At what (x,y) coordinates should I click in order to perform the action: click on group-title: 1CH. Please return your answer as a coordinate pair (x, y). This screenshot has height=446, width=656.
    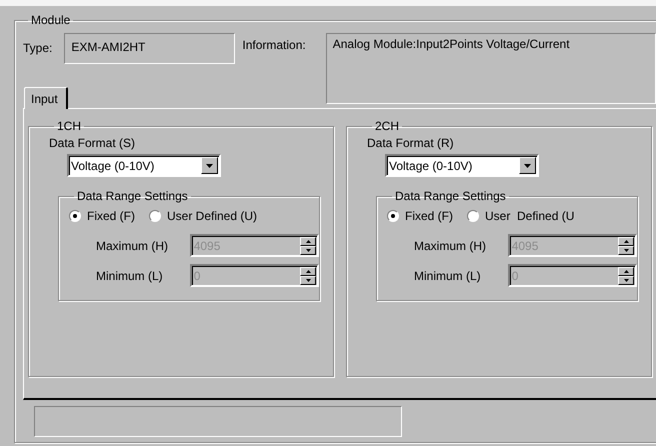
    Looking at the image, I should click on (69, 126).